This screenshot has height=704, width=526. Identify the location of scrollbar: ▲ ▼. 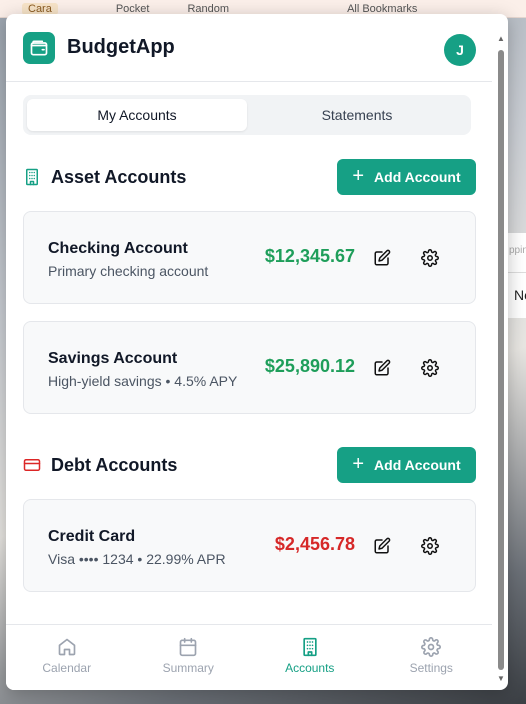
(501, 359).